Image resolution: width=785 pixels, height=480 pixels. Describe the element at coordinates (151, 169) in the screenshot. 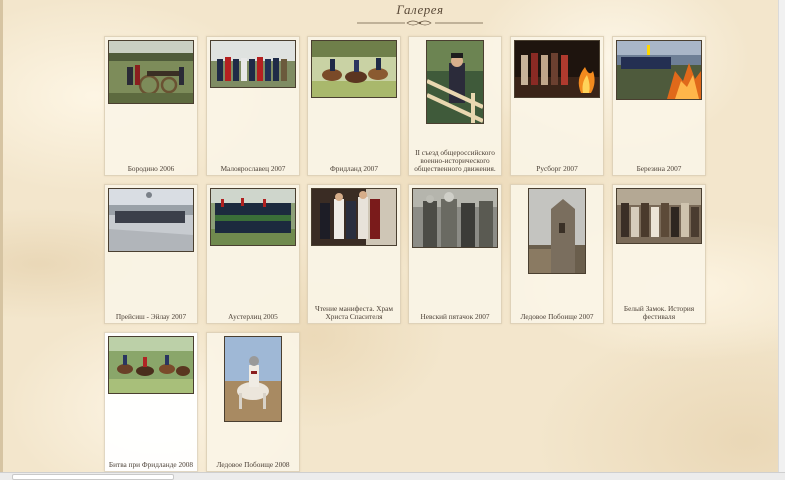

I see `gallery-item-caption: Бородино 2006` at that location.